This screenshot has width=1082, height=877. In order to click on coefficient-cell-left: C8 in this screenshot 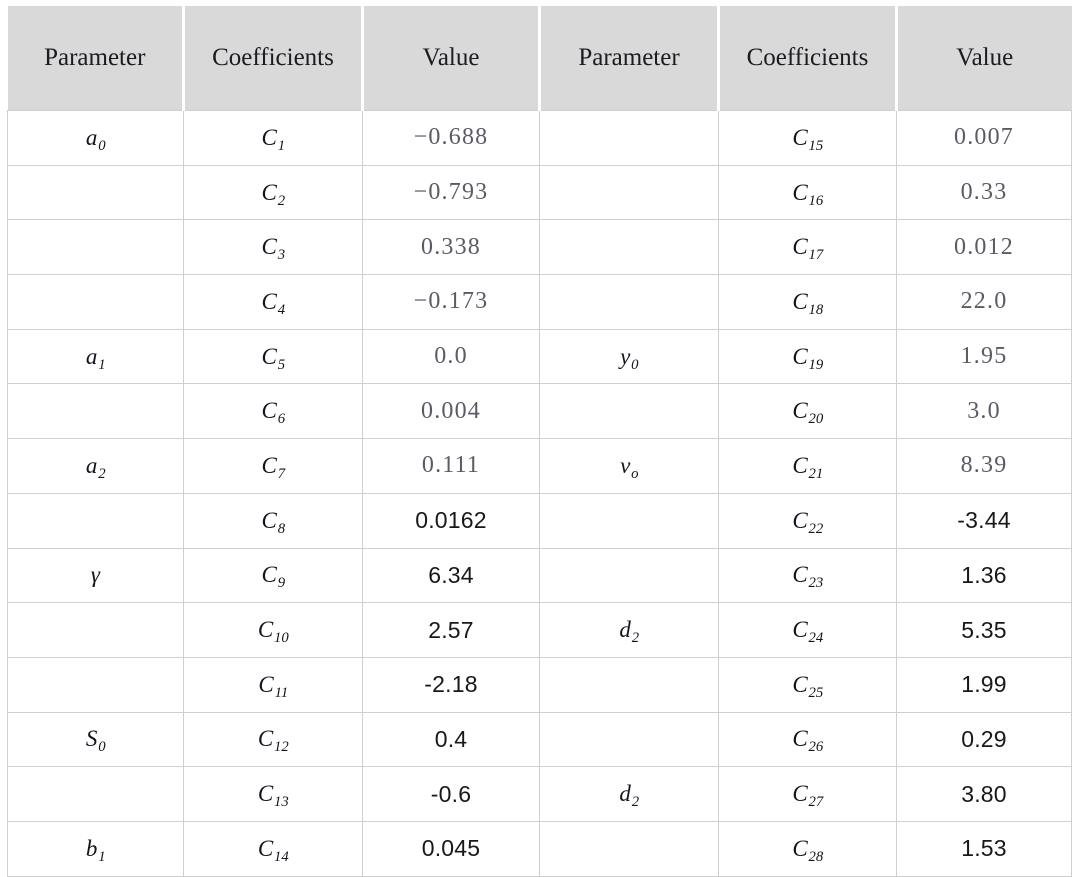, I will do `click(273, 520)`.